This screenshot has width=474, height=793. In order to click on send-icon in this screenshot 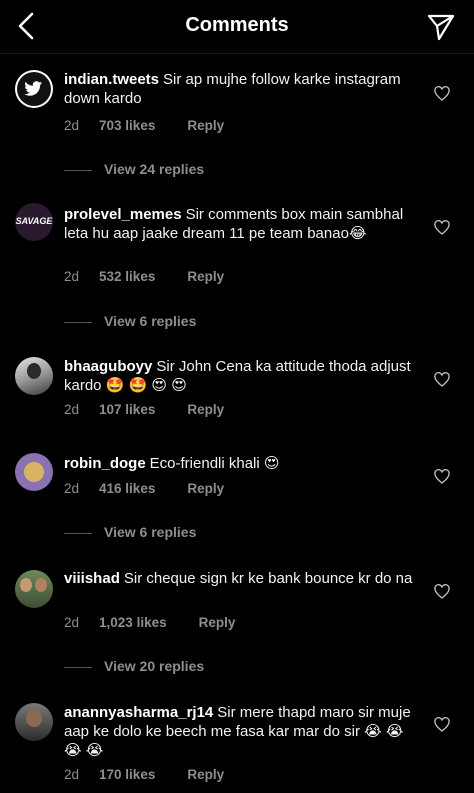, I will do `click(441, 27)`.